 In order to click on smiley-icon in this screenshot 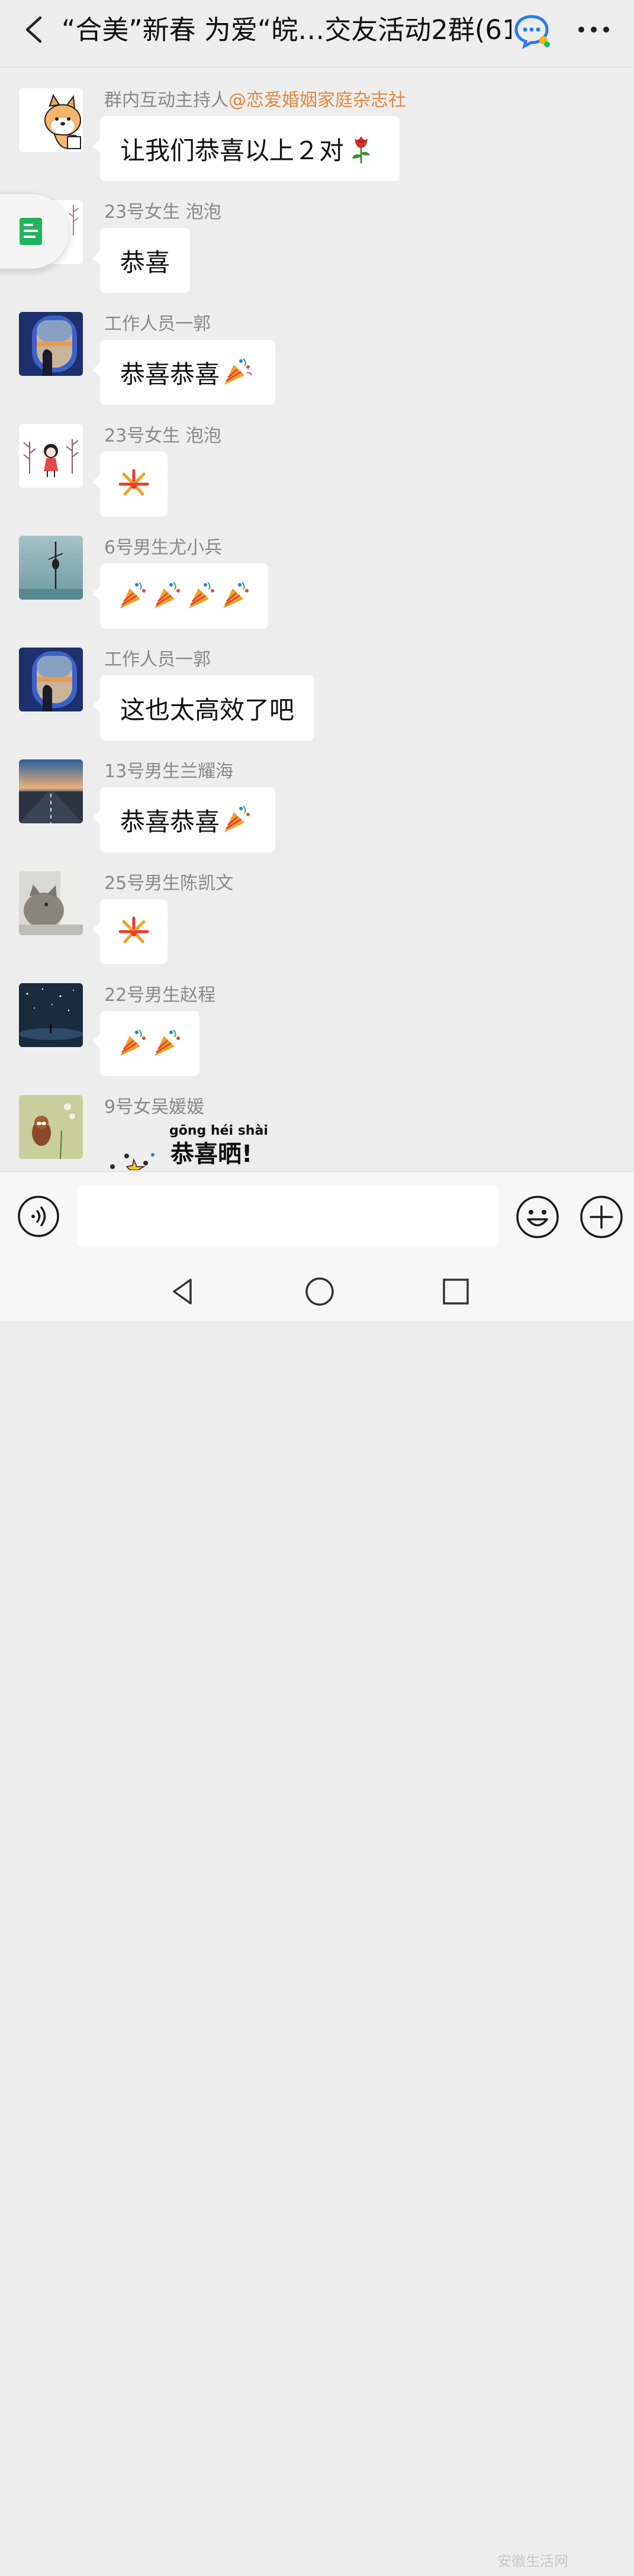, I will do `click(537, 1217)`.